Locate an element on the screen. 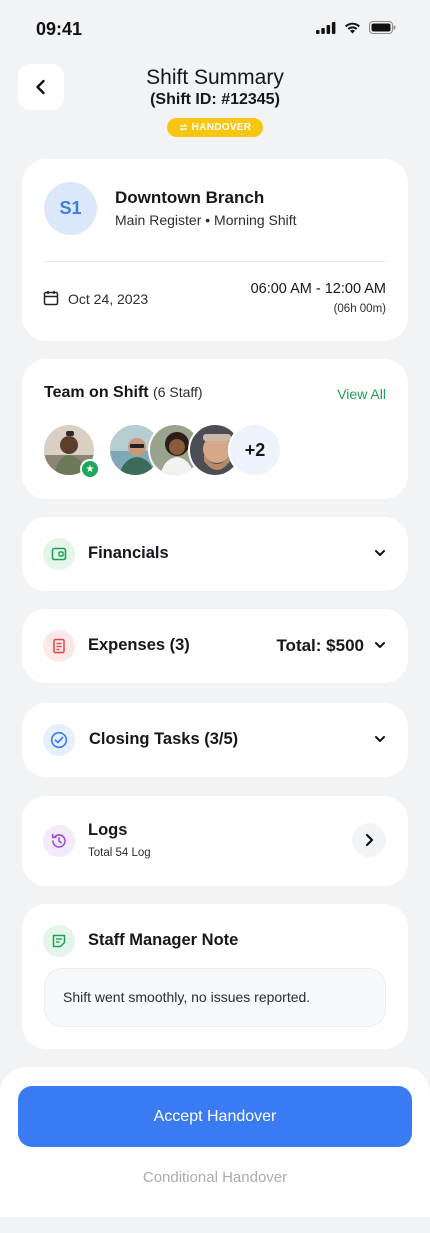 The width and height of the screenshot is (430, 1233). logs-label: Logs is located at coordinates (108, 830).